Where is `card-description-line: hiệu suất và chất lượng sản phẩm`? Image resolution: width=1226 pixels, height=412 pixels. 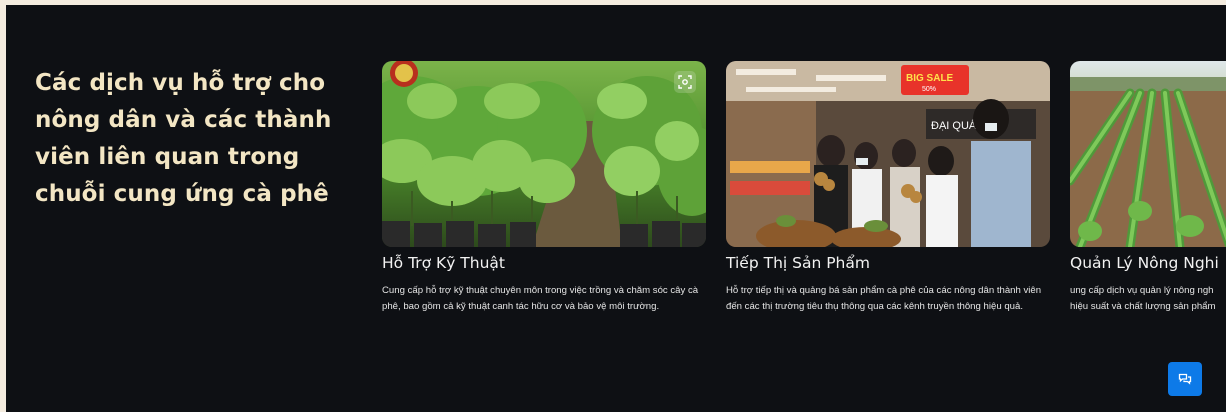 card-description-line: hiệu suất và chất lượng sản phẩm is located at coordinates (1143, 306).